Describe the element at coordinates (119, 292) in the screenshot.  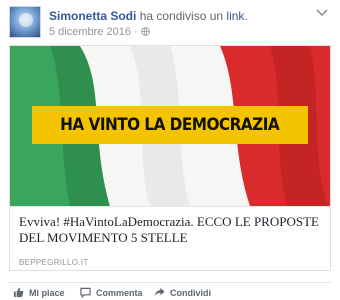
I see `comment-label: Commenta` at that location.